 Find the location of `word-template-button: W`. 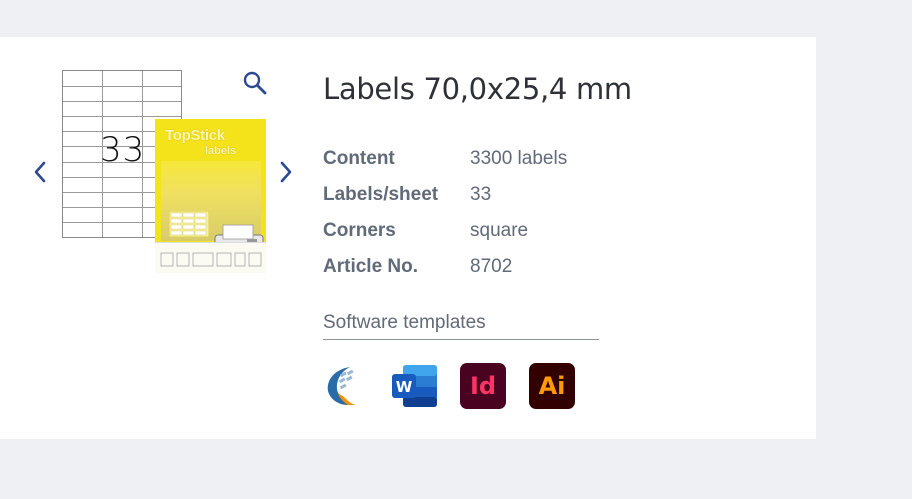

word-template-button: W is located at coordinates (414, 386).